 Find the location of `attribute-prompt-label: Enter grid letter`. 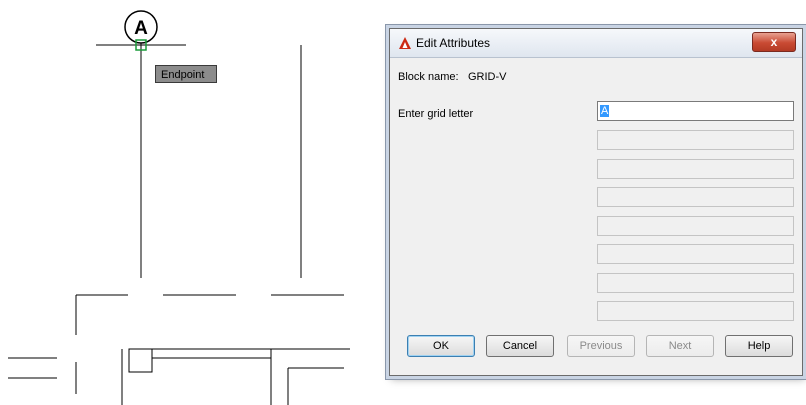

attribute-prompt-label: Enter grid letter is located at coordinates (436, 114).